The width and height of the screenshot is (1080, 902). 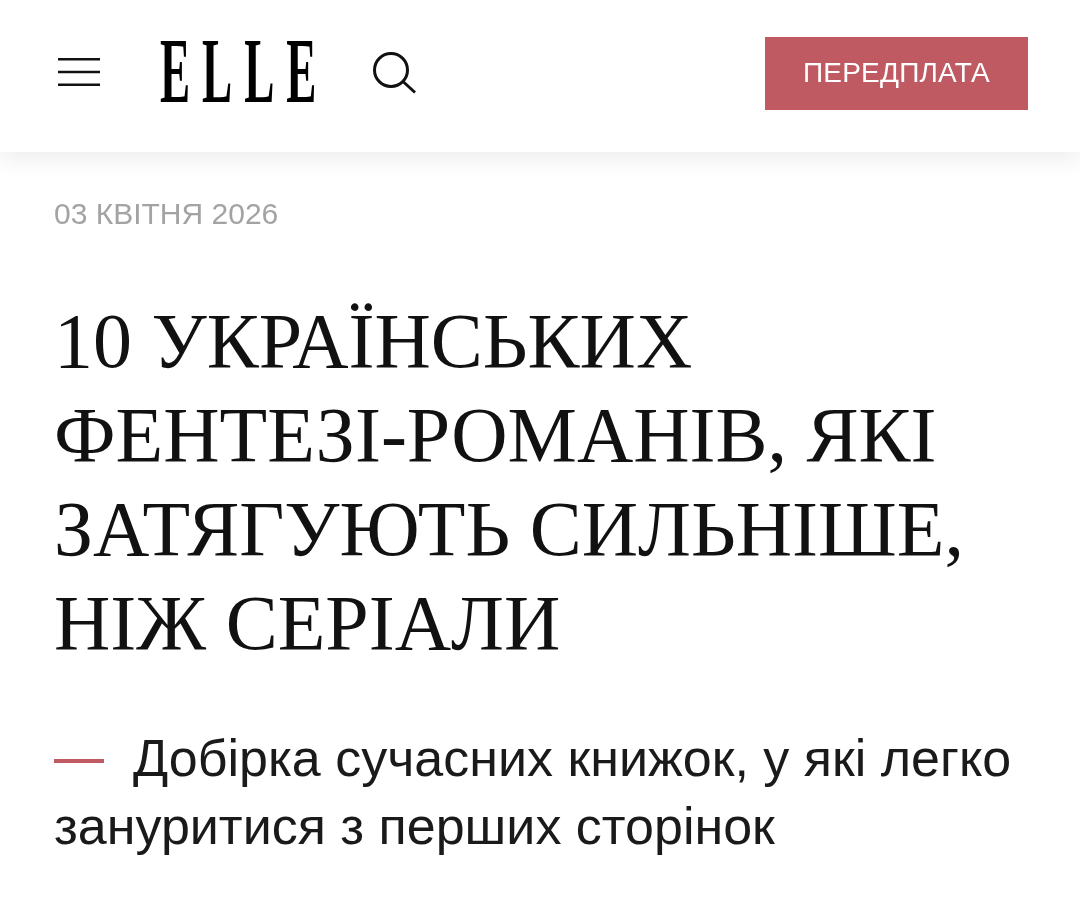 I want to click on menu-icon, so click(x=79, y=72).